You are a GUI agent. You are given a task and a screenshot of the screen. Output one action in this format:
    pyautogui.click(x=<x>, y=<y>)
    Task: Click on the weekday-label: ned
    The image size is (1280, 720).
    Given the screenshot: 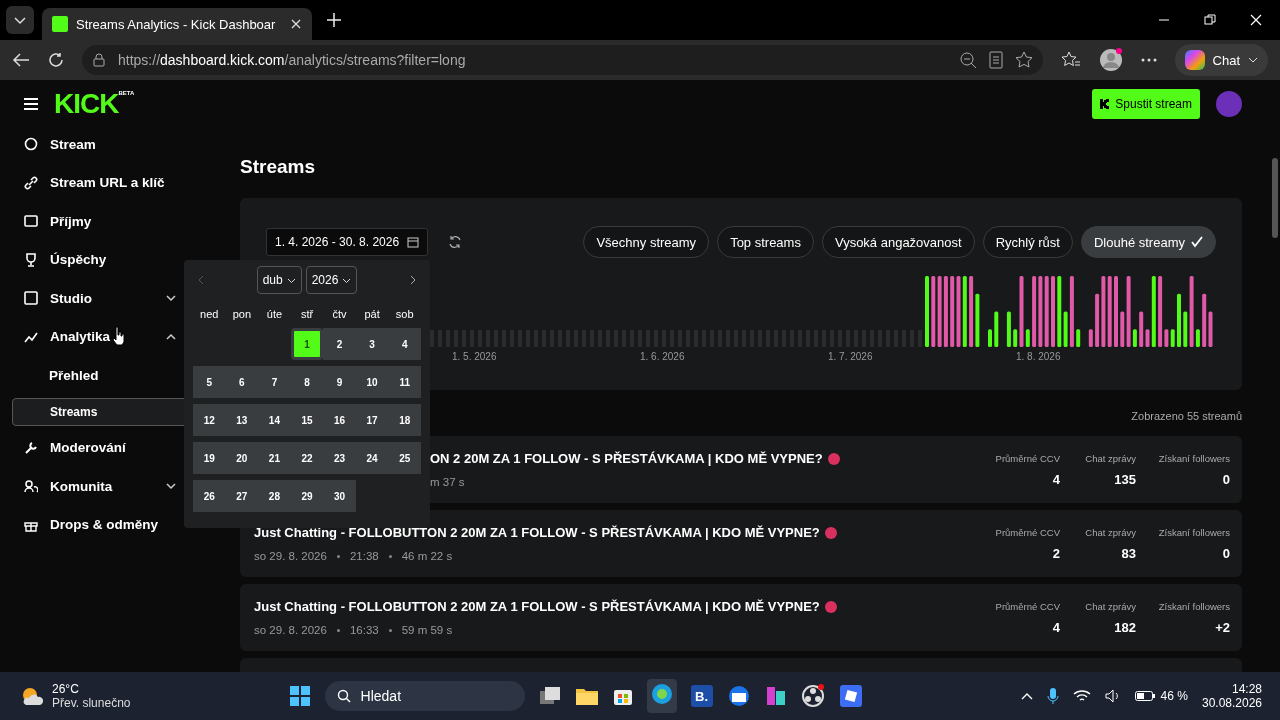 What is the action you would take?
    pyautogui.click(x=209, y=314)
    